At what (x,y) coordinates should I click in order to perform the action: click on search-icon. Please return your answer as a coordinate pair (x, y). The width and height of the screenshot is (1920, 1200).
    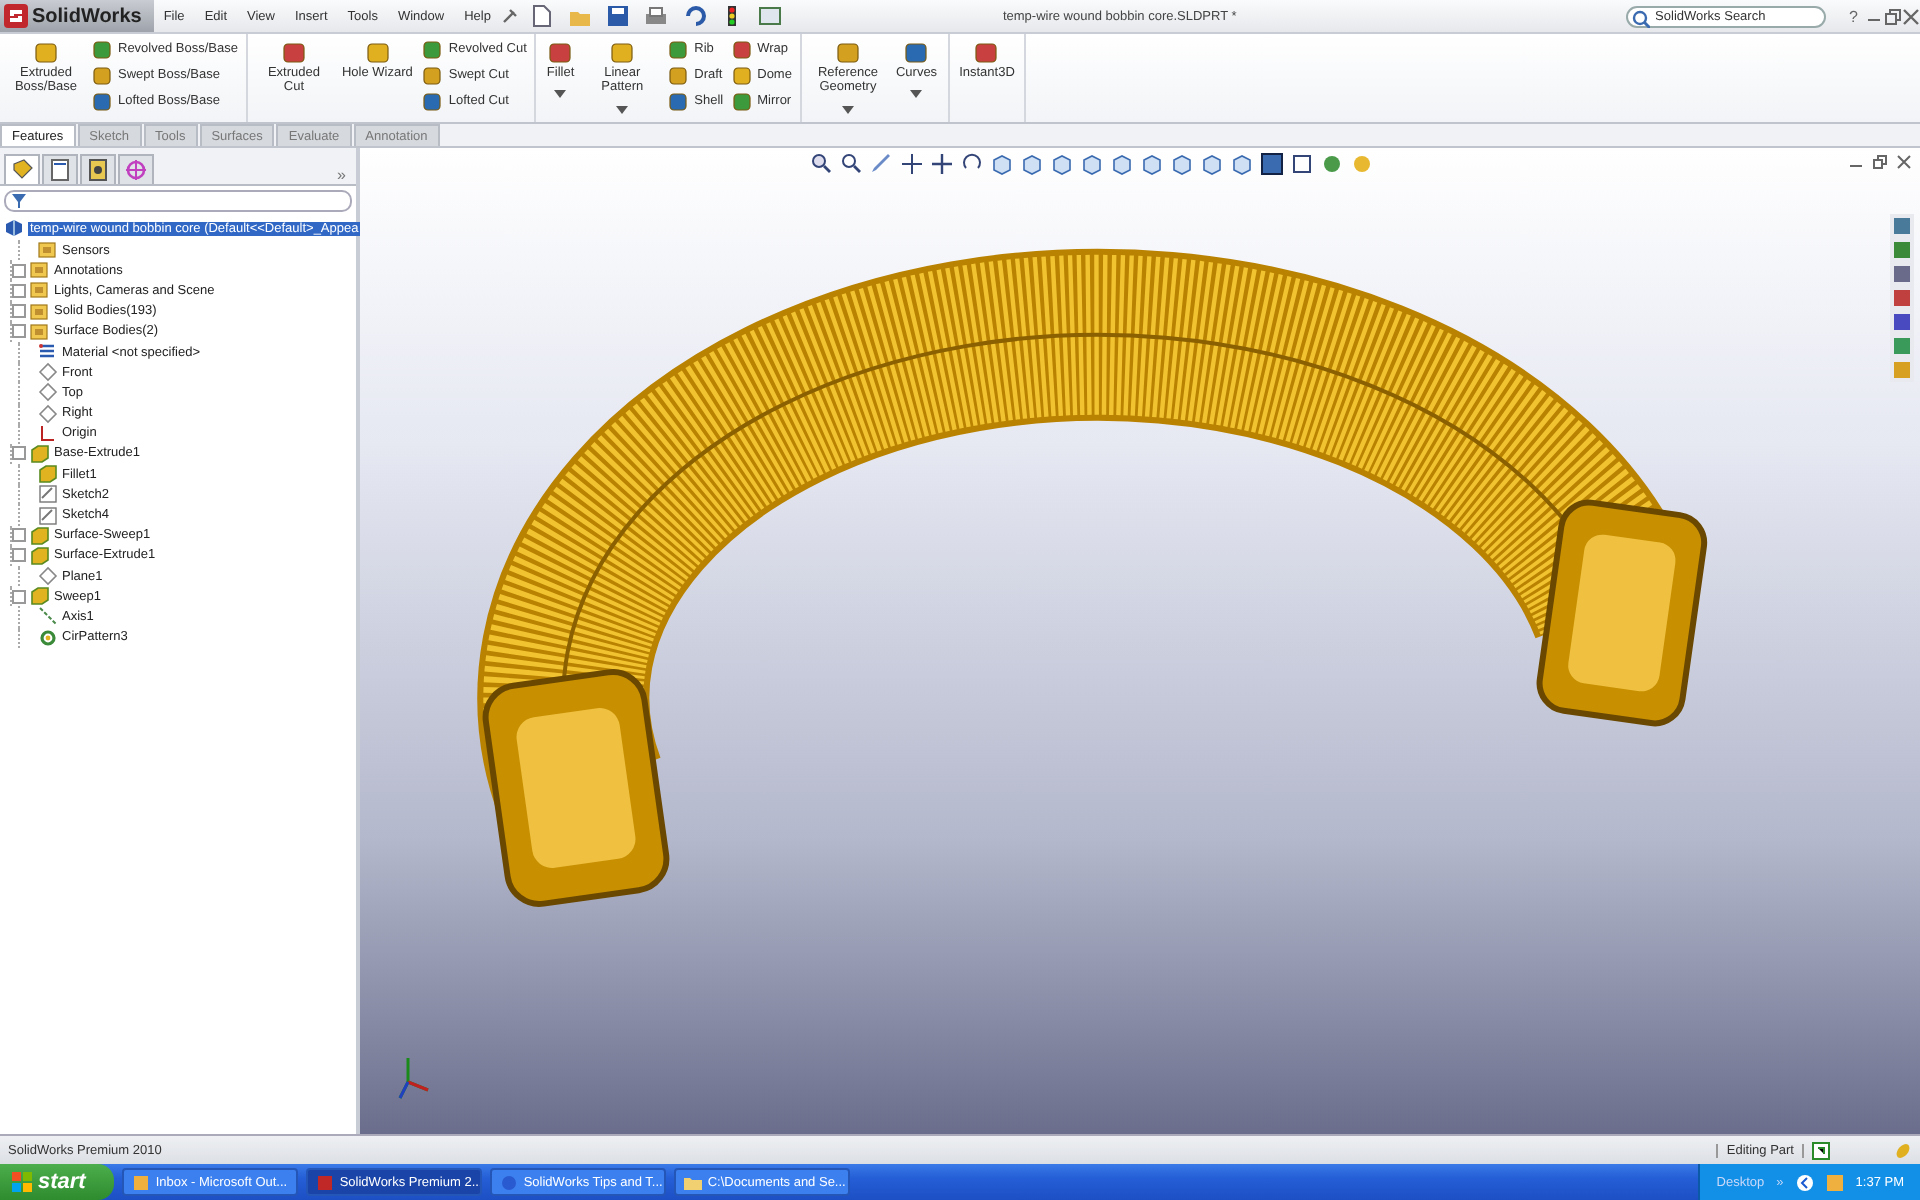
    Looking at the image, I should click on (1640, 18).